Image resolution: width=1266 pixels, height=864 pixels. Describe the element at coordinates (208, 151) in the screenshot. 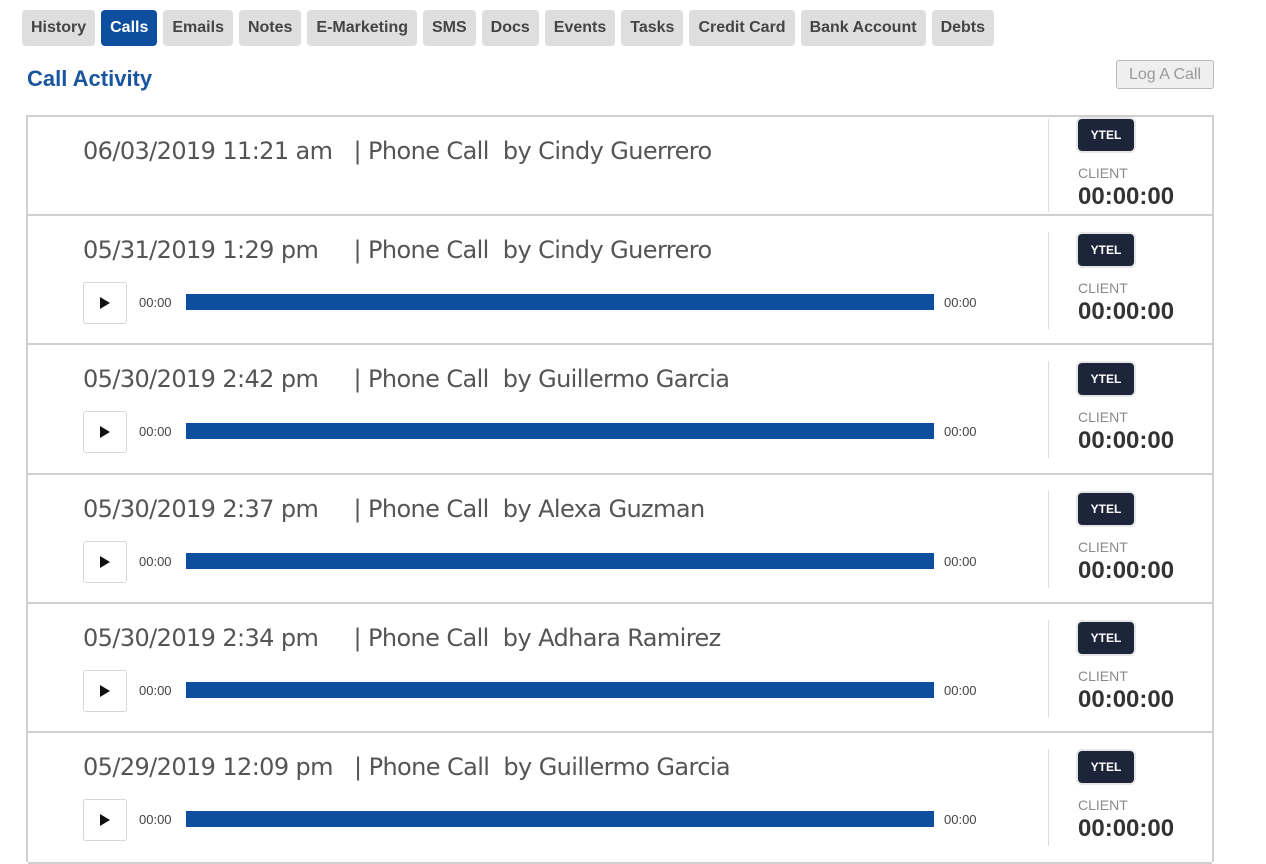

I see `call-datetime: 06/03/2019 11:21 am` at that location.